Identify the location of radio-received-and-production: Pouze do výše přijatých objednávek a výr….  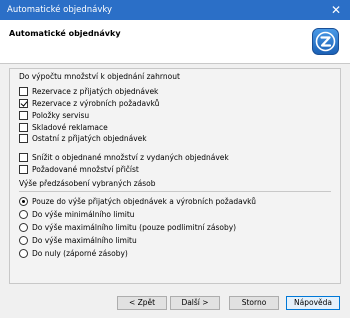
(137, 201).